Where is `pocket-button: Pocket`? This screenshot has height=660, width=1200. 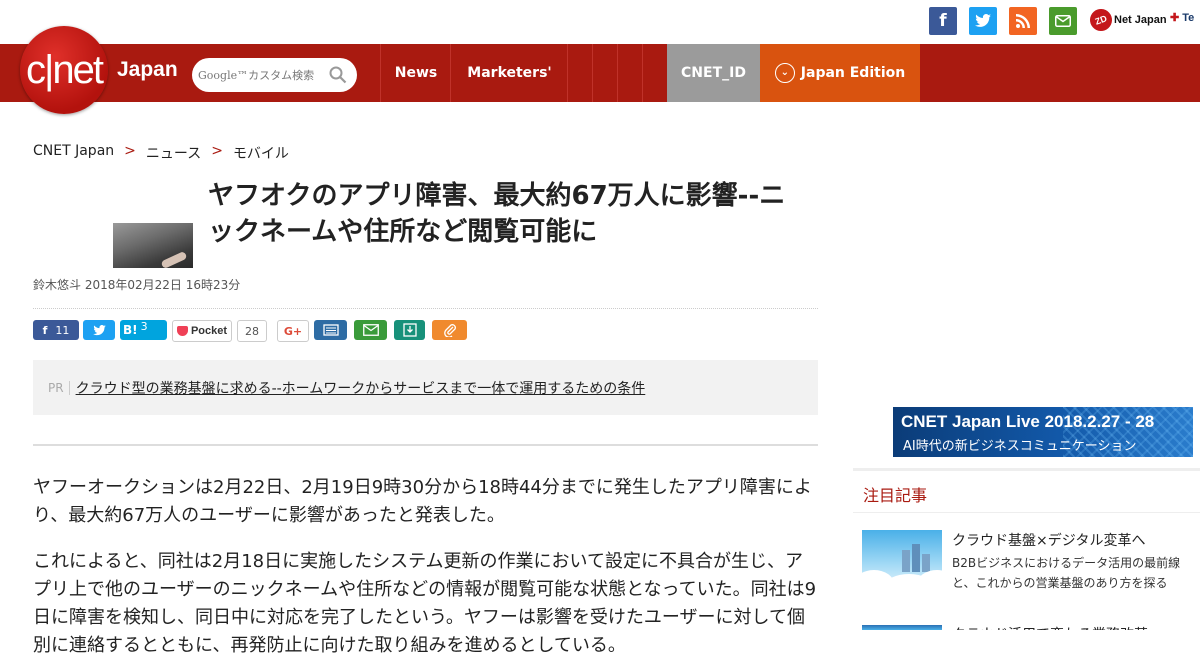
pocket-button: Pocket is located at coordinates (202, 331).